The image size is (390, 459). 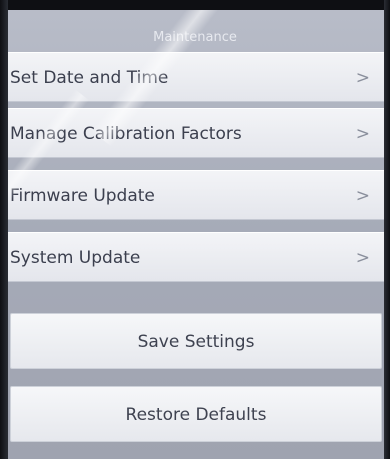 I want to click on menu-item-label: System Update, so click(x=75, y=258).